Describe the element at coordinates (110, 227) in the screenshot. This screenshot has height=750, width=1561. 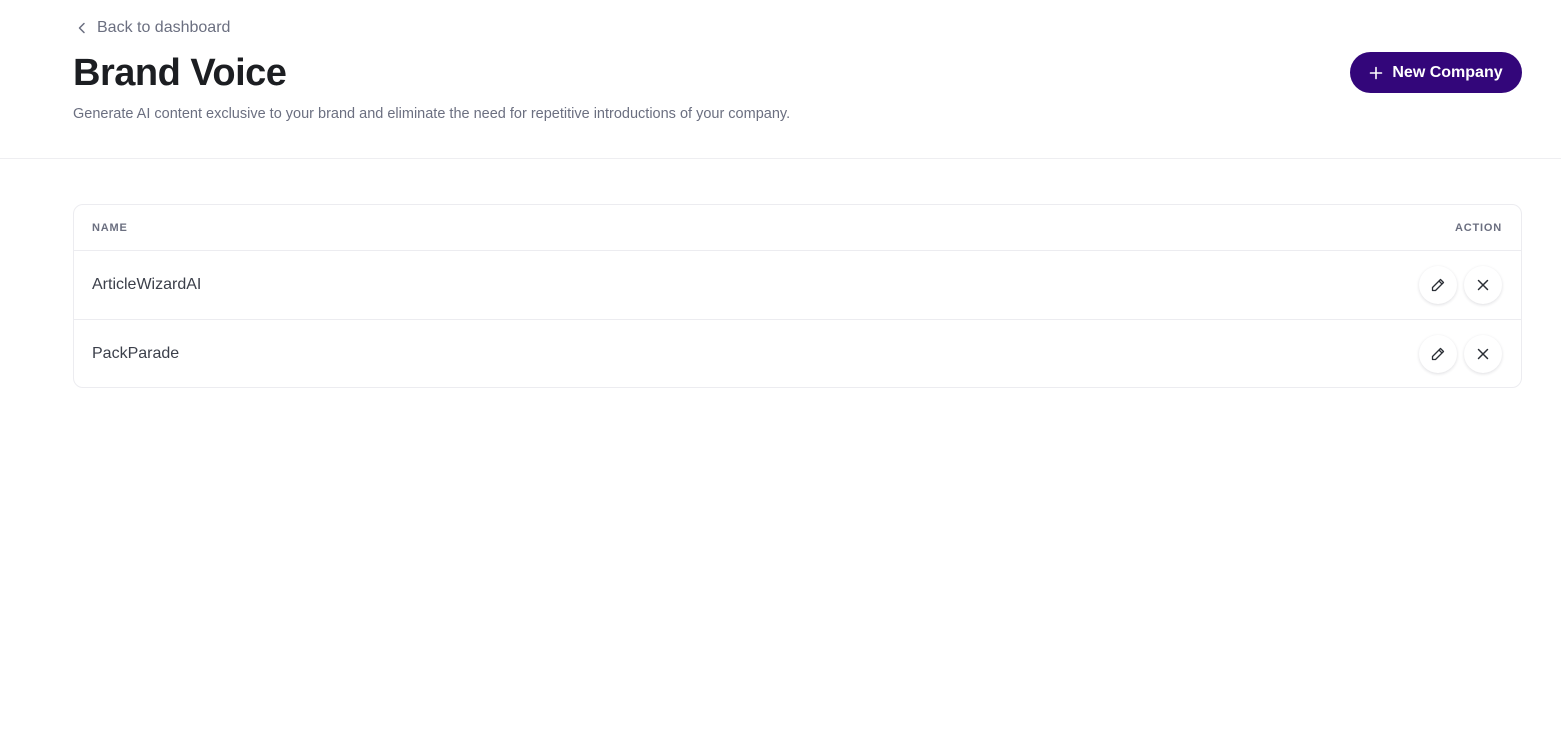
I see `column-header-name: NAME` at that location.